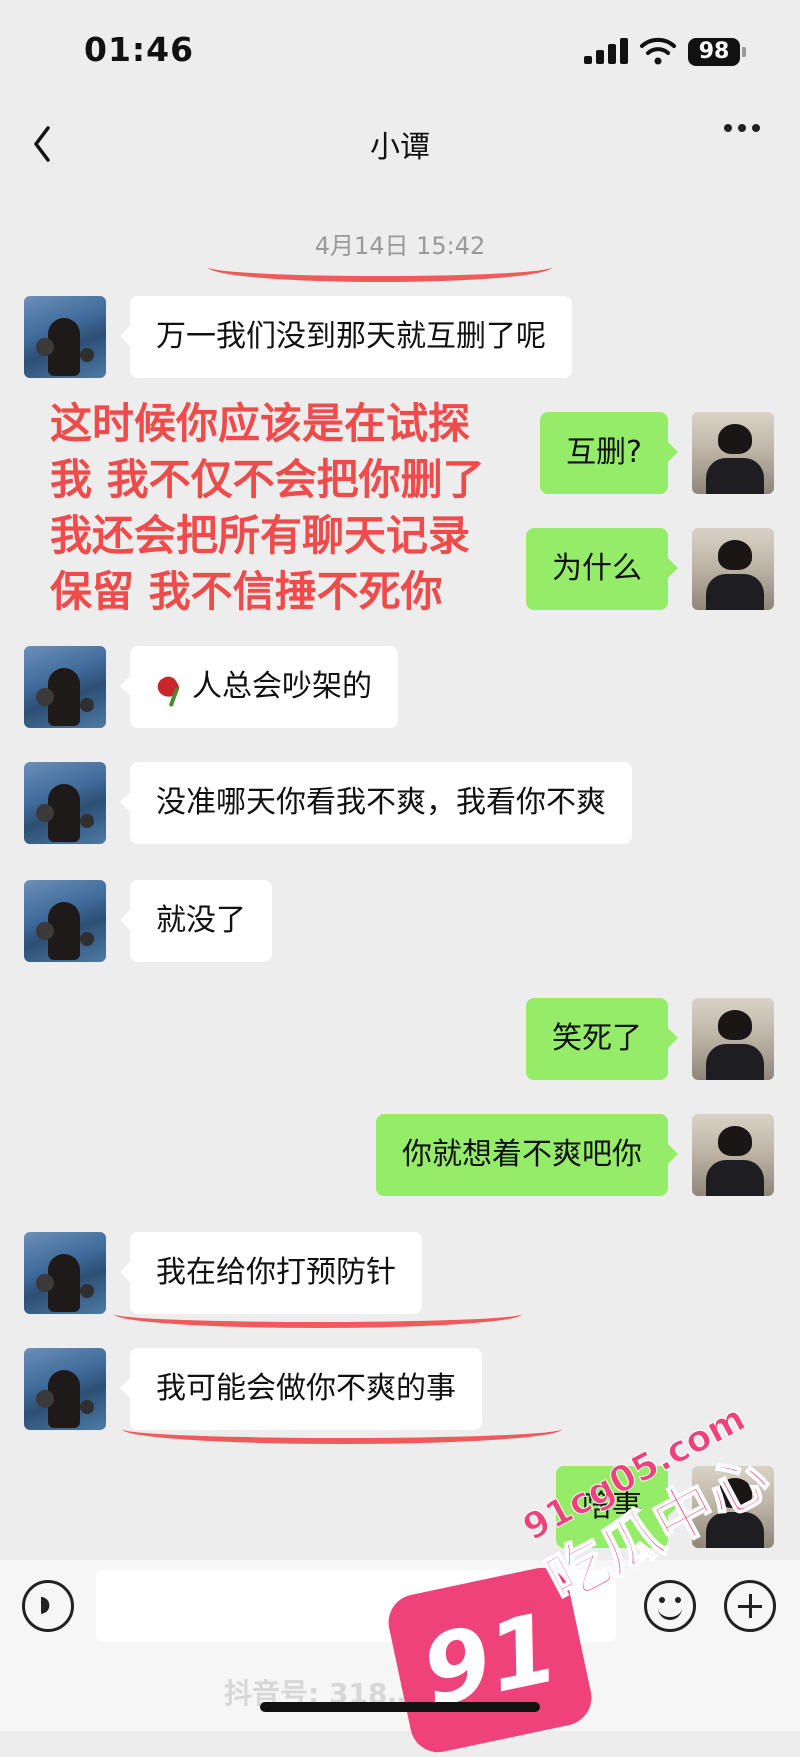 This screenshot has height=1757, width=800. I want to click on message-text: 人总会吵架的, so click(282, 686).